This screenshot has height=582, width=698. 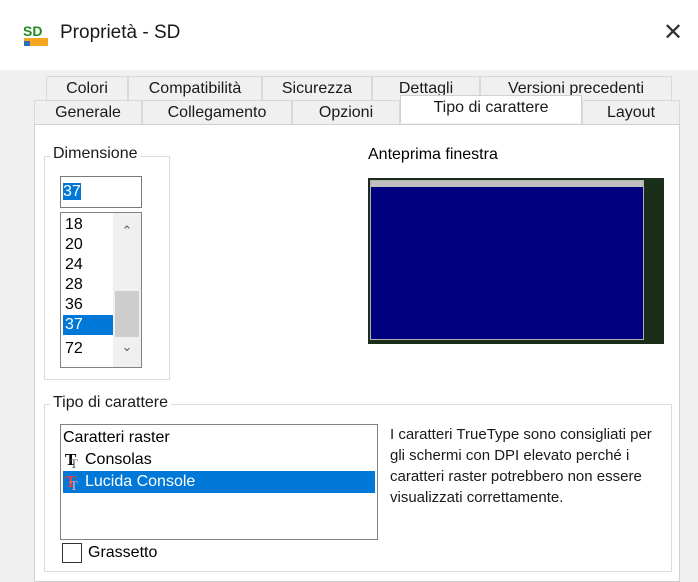 I want to click on scroll-down-icon: ⌄, so click(x=127, y=347).